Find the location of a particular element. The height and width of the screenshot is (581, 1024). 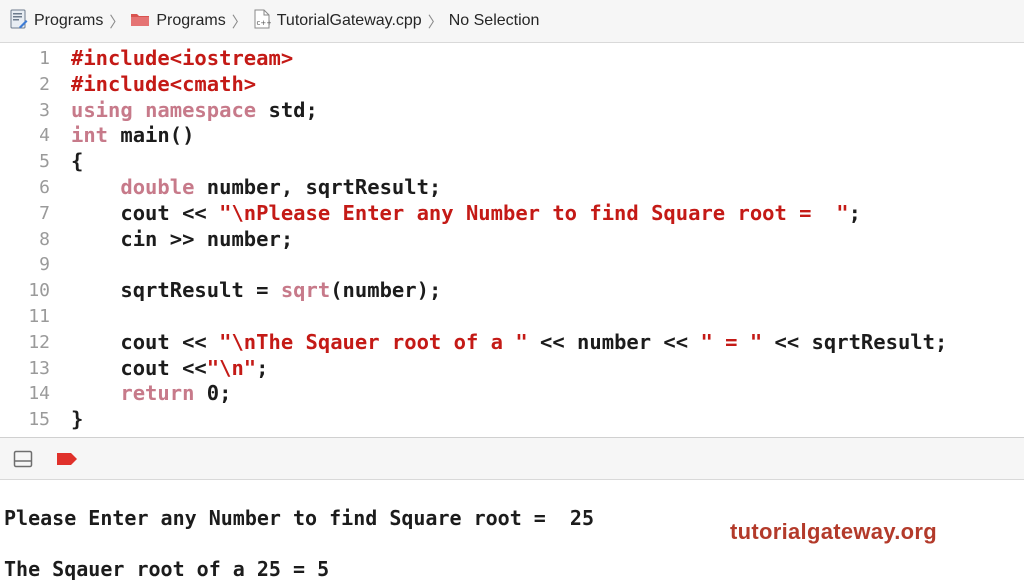

code-text: cout <<"\n"; is located at coordinates (169, 369).